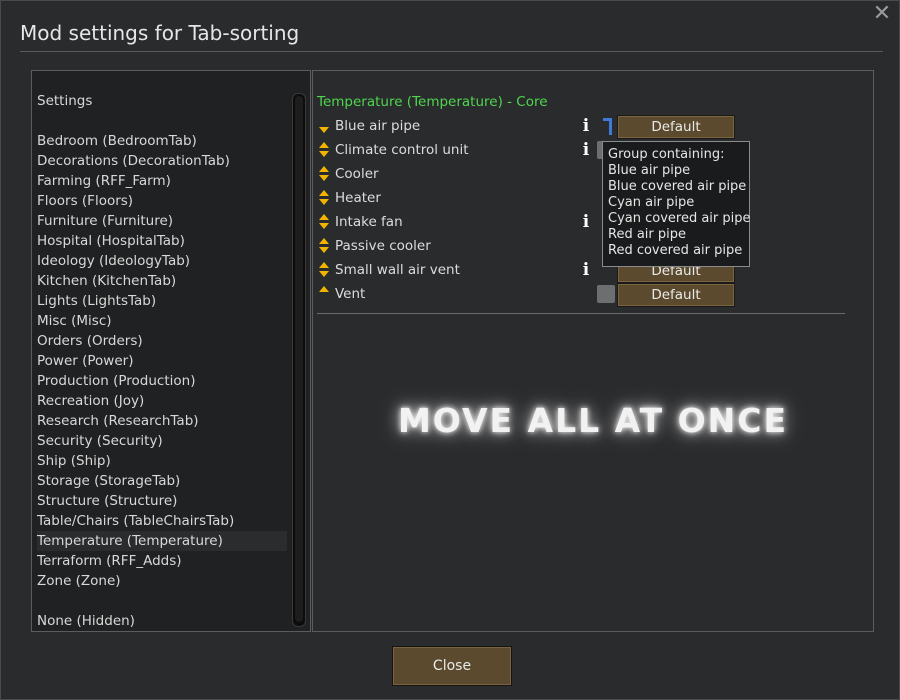 The image size is (900, 700). Describe the element at coordinates (383, 246) in the screenshot. I see `row-label: Passive cooler` at that location.